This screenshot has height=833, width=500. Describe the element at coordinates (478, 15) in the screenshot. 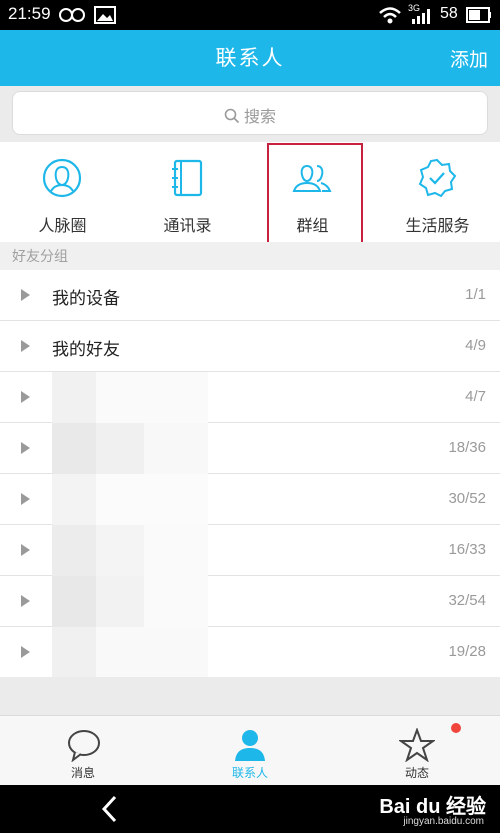

I see `battery-icon` at that location.